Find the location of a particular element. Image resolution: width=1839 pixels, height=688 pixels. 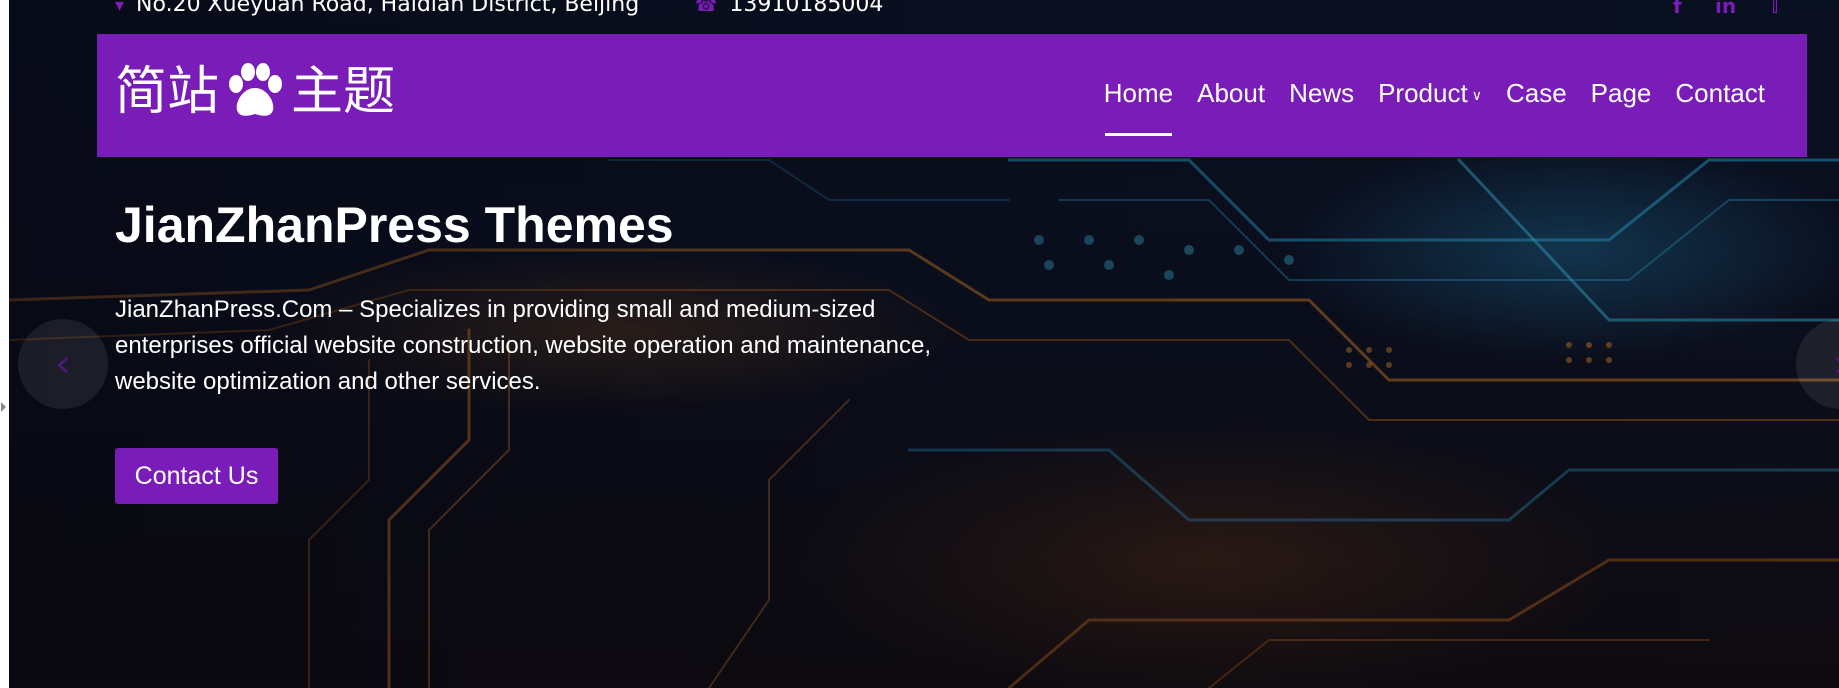

chevron-right-icon: › is located at coordinates (1836, 364).